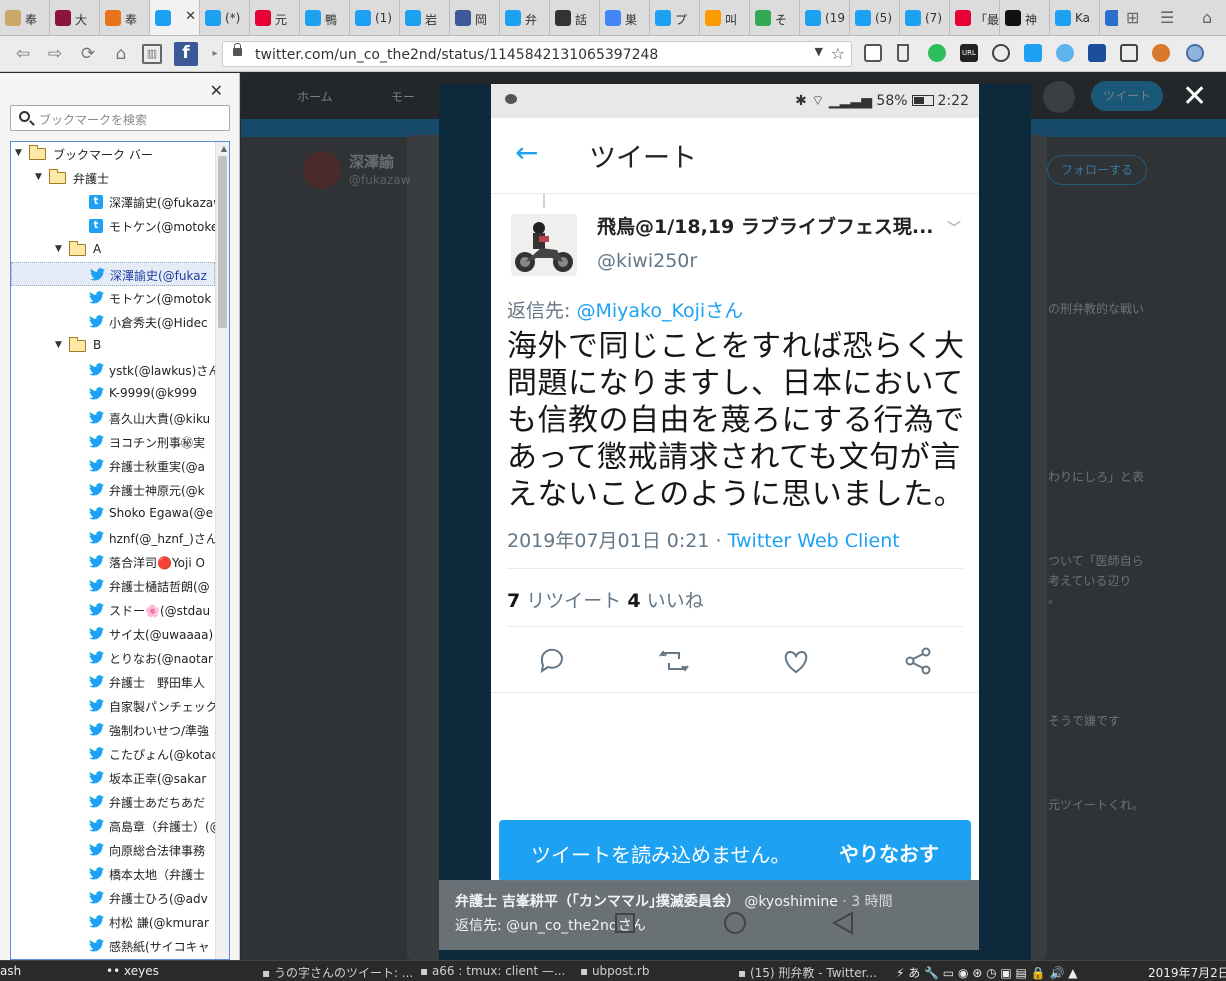  Describe the element at coordinates (75, 17) in the screenshot. I see `tab: 大` at that location.